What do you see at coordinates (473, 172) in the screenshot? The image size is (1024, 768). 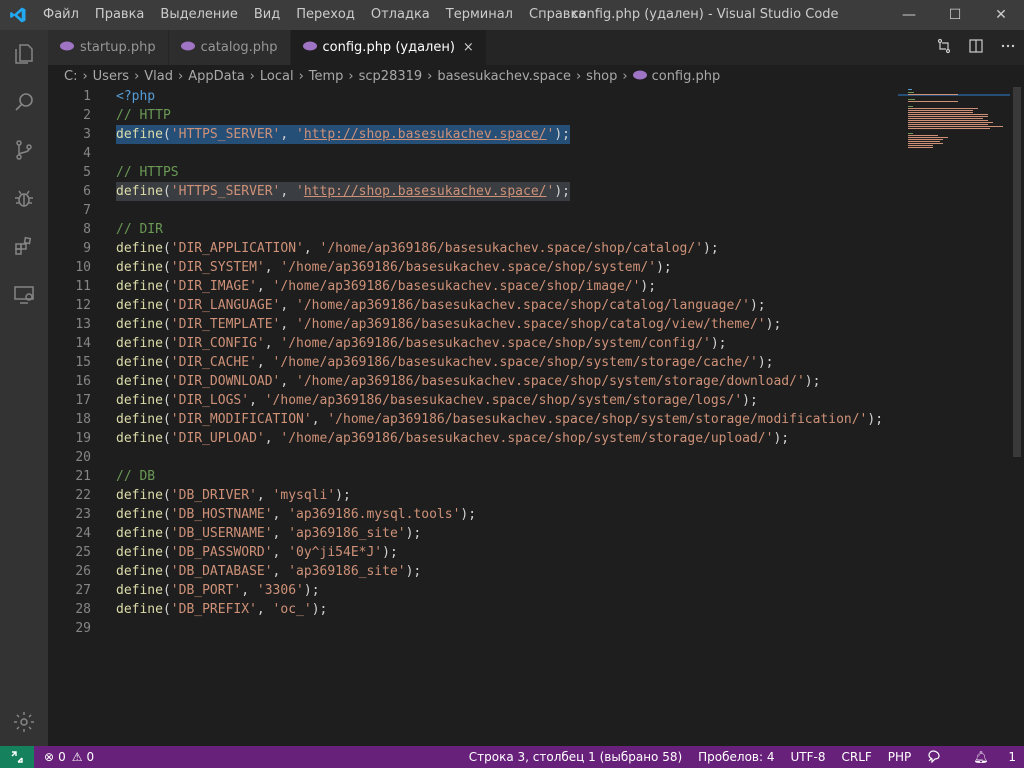 I see `code-line: 5 // HTTPS` at bounding box center [473, 172].